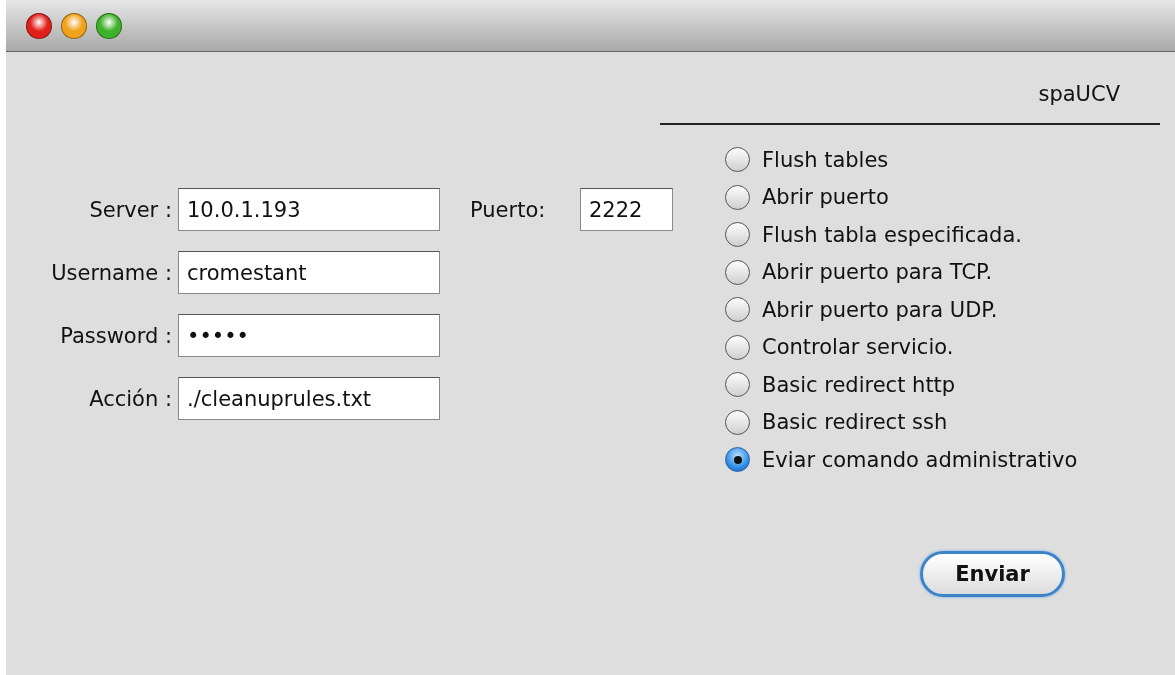 This screenshot has height=675, width=1175. What do you see at coordinates (859, 384) in the screenshot?
I see `option-label: Basic redirect http` at bounding box center [859, 384].